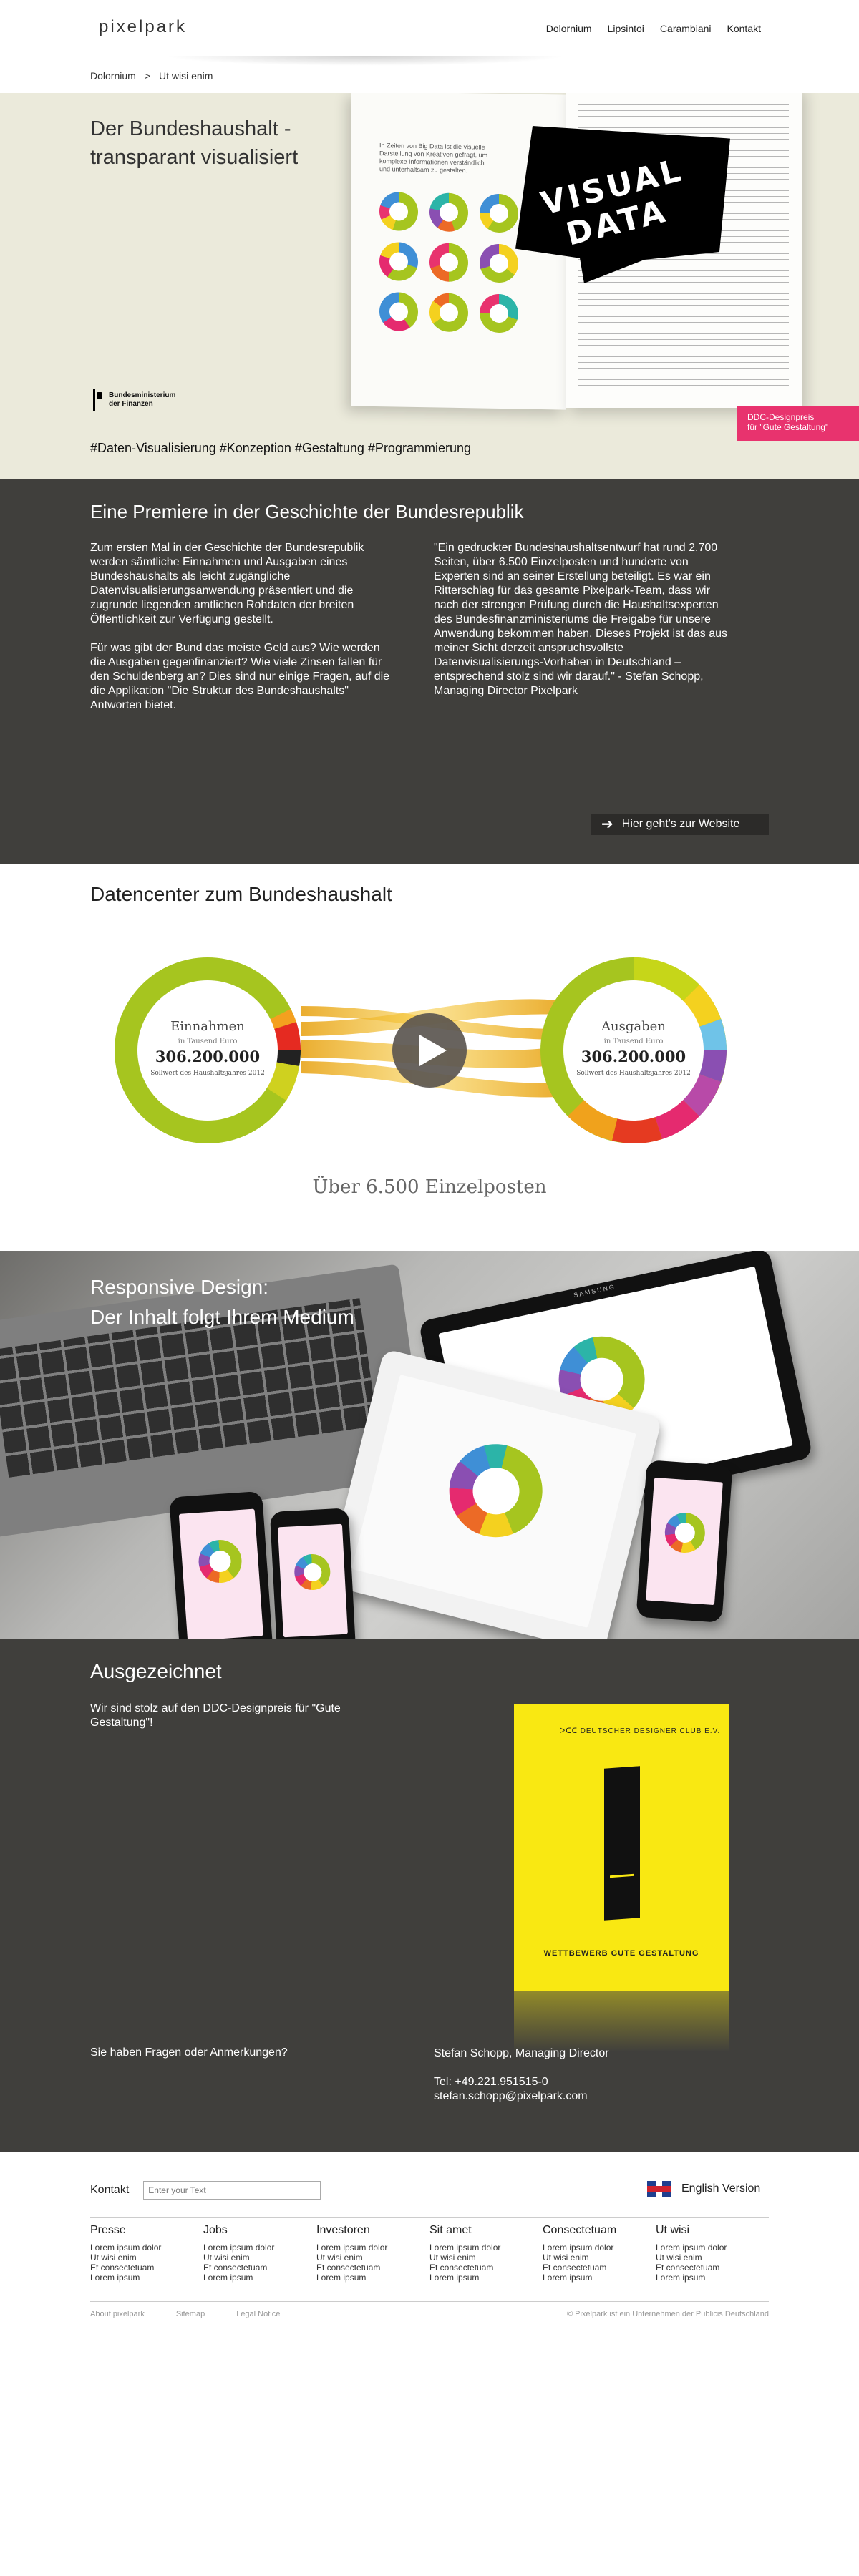 This screenshot has height=2576, width=859. I want to click on website-link-button: ➔ Hier geht's zur Website, so click(680, 824).